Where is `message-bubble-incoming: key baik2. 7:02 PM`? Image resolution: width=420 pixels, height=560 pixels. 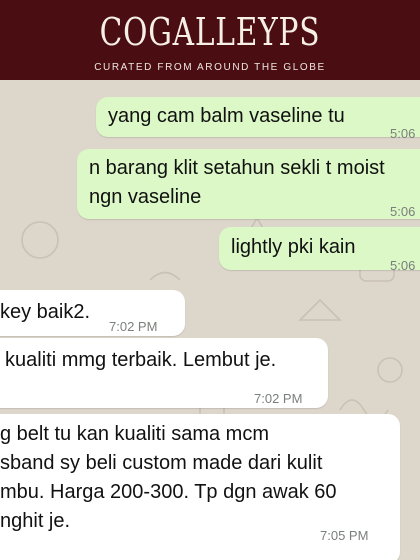
message-bubble-incoming: key baik2. 7:02 PM is located at coordinates (92, 313).